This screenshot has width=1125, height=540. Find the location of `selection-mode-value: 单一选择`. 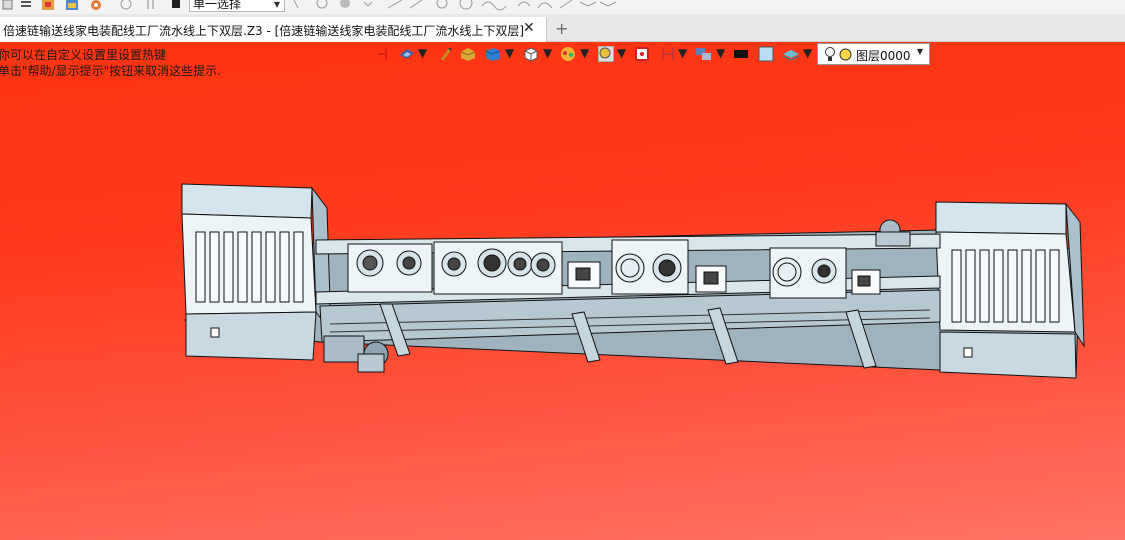

selection-mode-value: 单一选择 is located at coordinates (217, 5).